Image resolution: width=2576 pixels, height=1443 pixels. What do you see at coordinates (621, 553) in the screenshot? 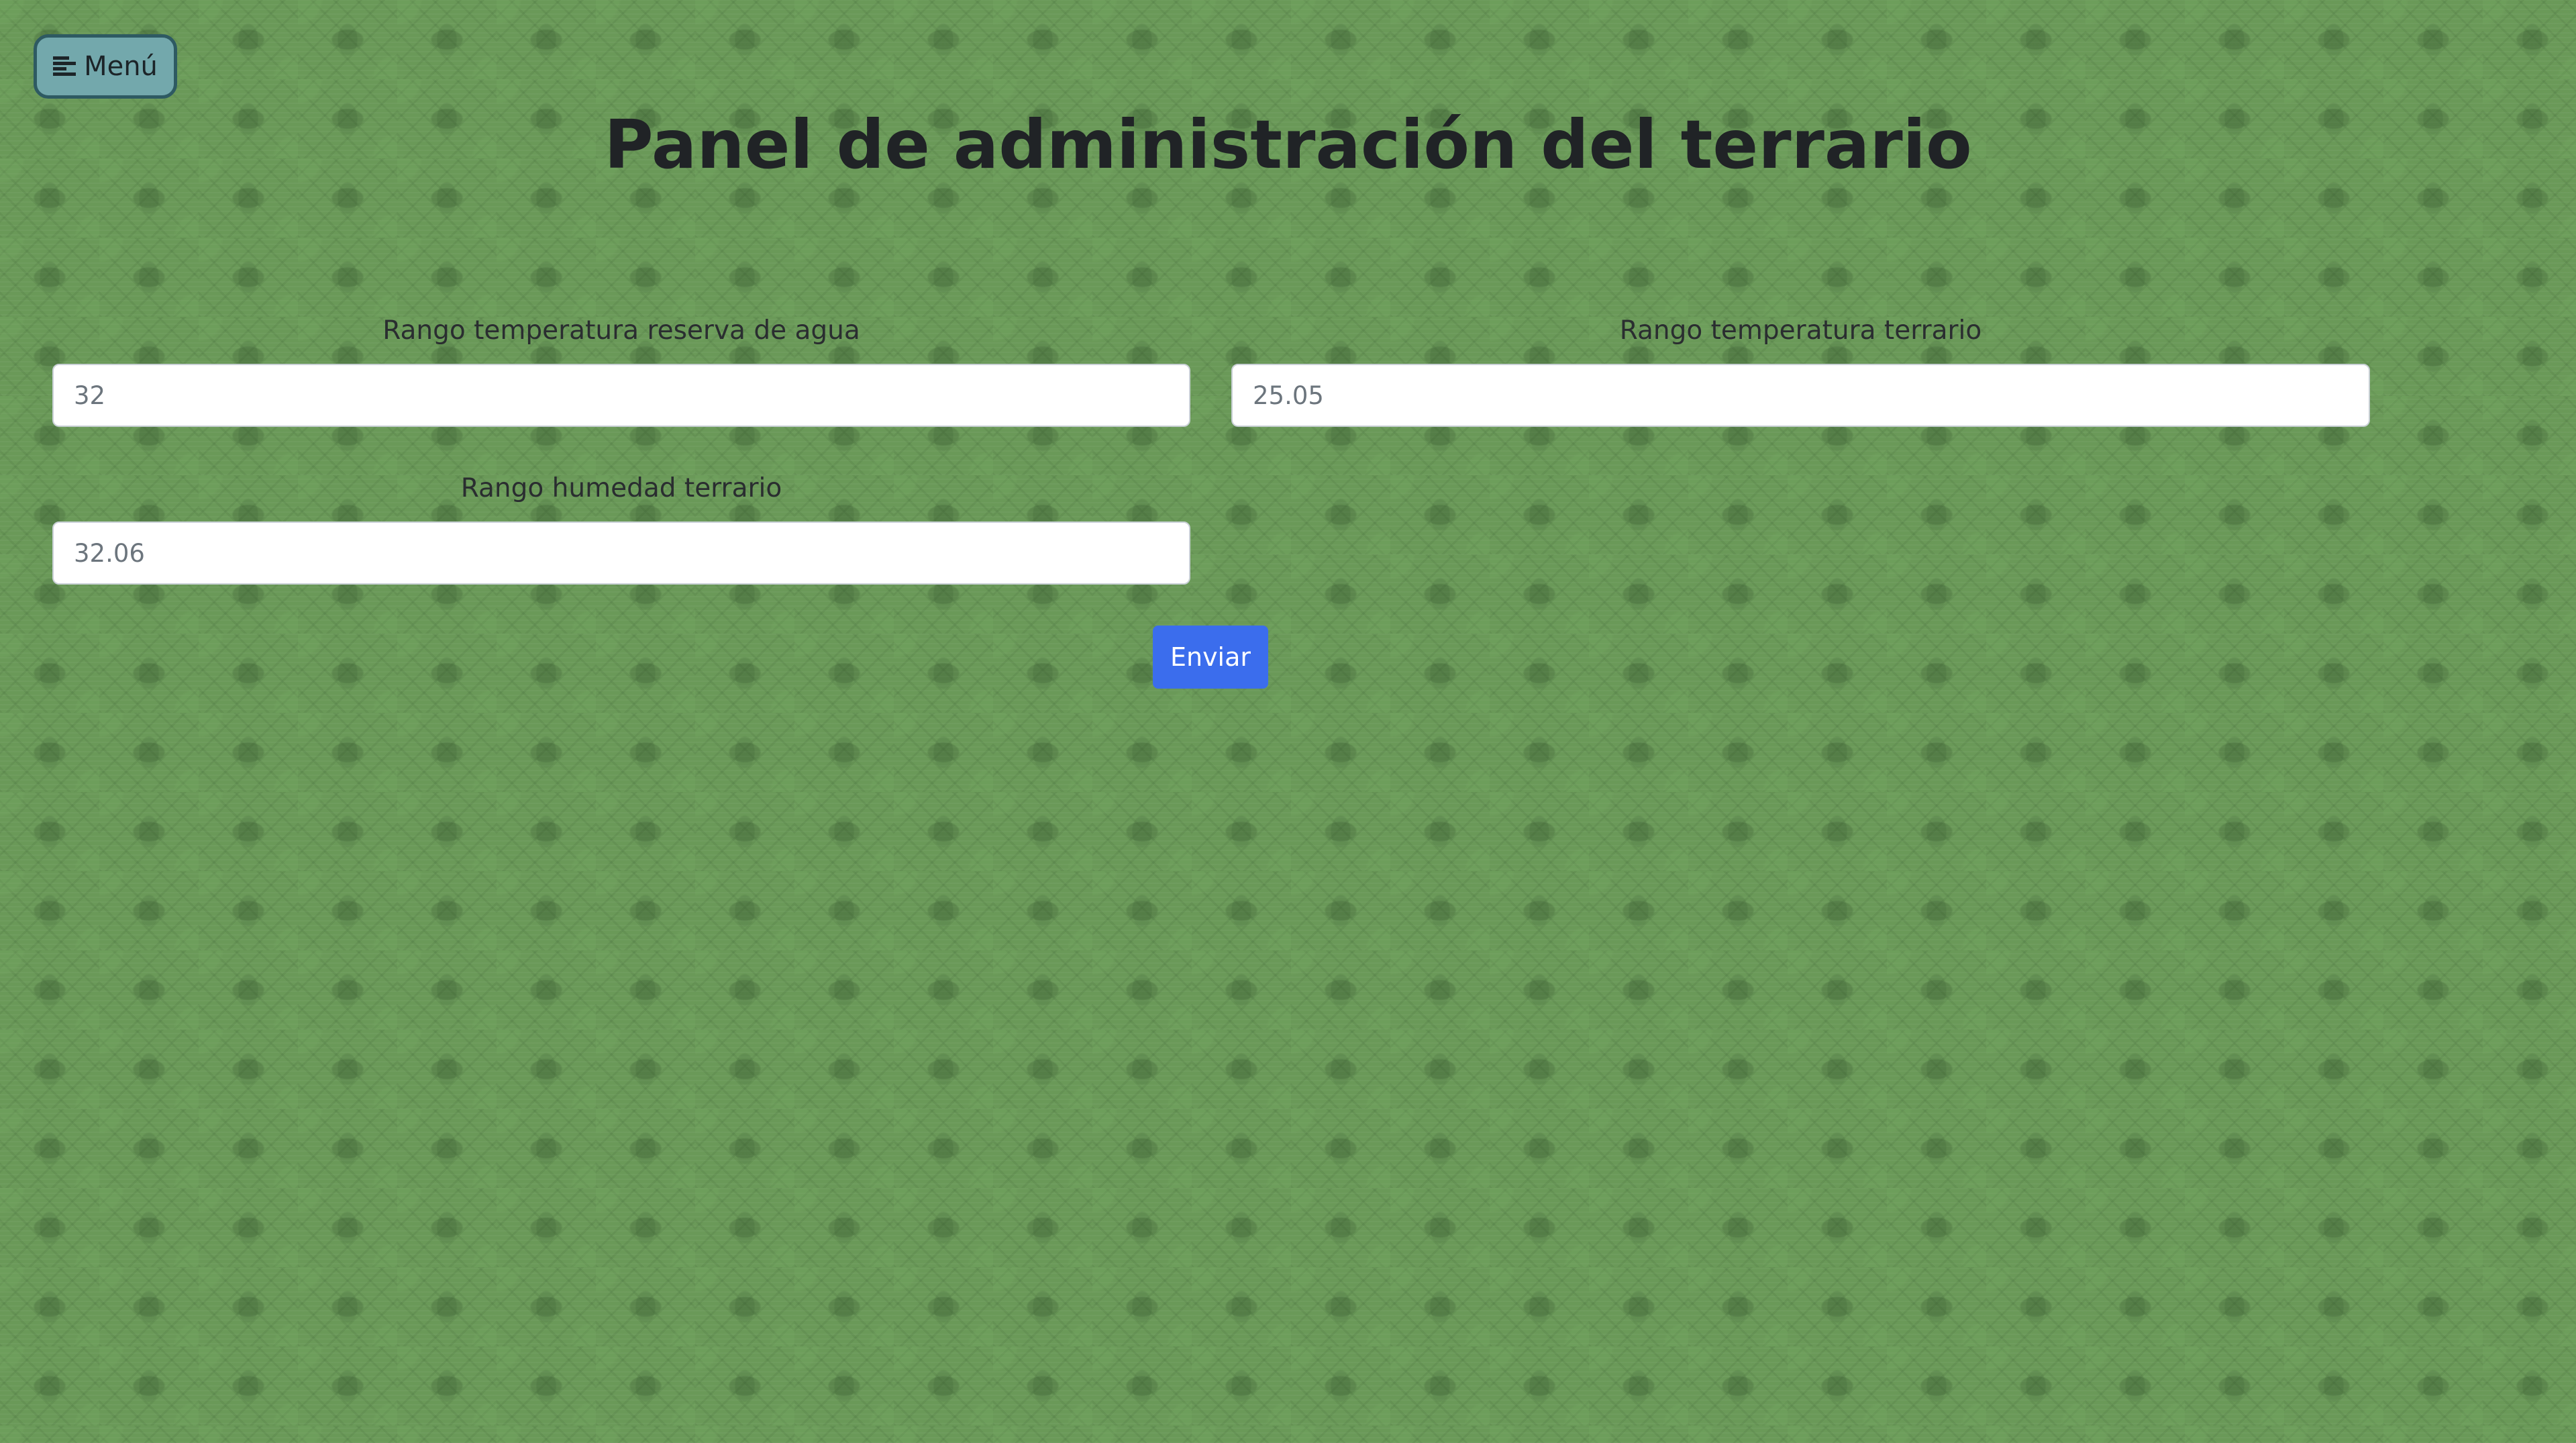
I see `terrarium-humidity-input` at bounding box center [621, 553].